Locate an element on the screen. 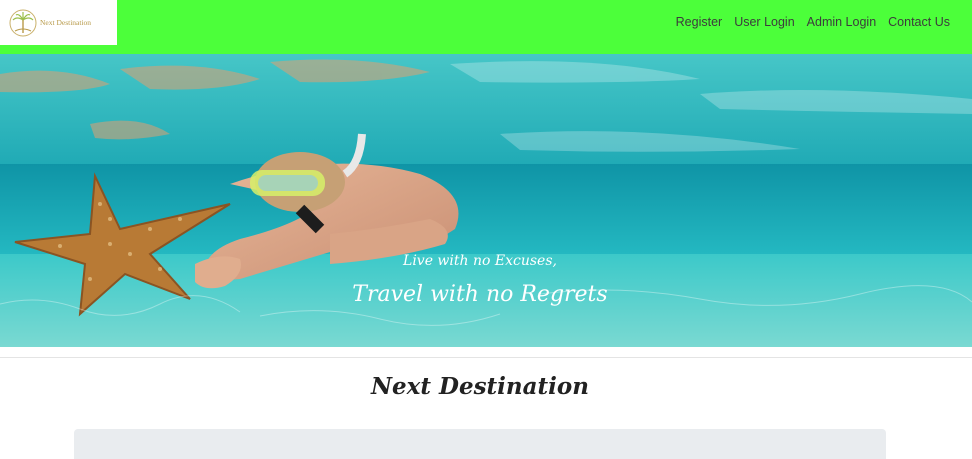 The width and height of the screenshot is (972, 459). page-title: Next Destination is located at coordinates (480, 386).